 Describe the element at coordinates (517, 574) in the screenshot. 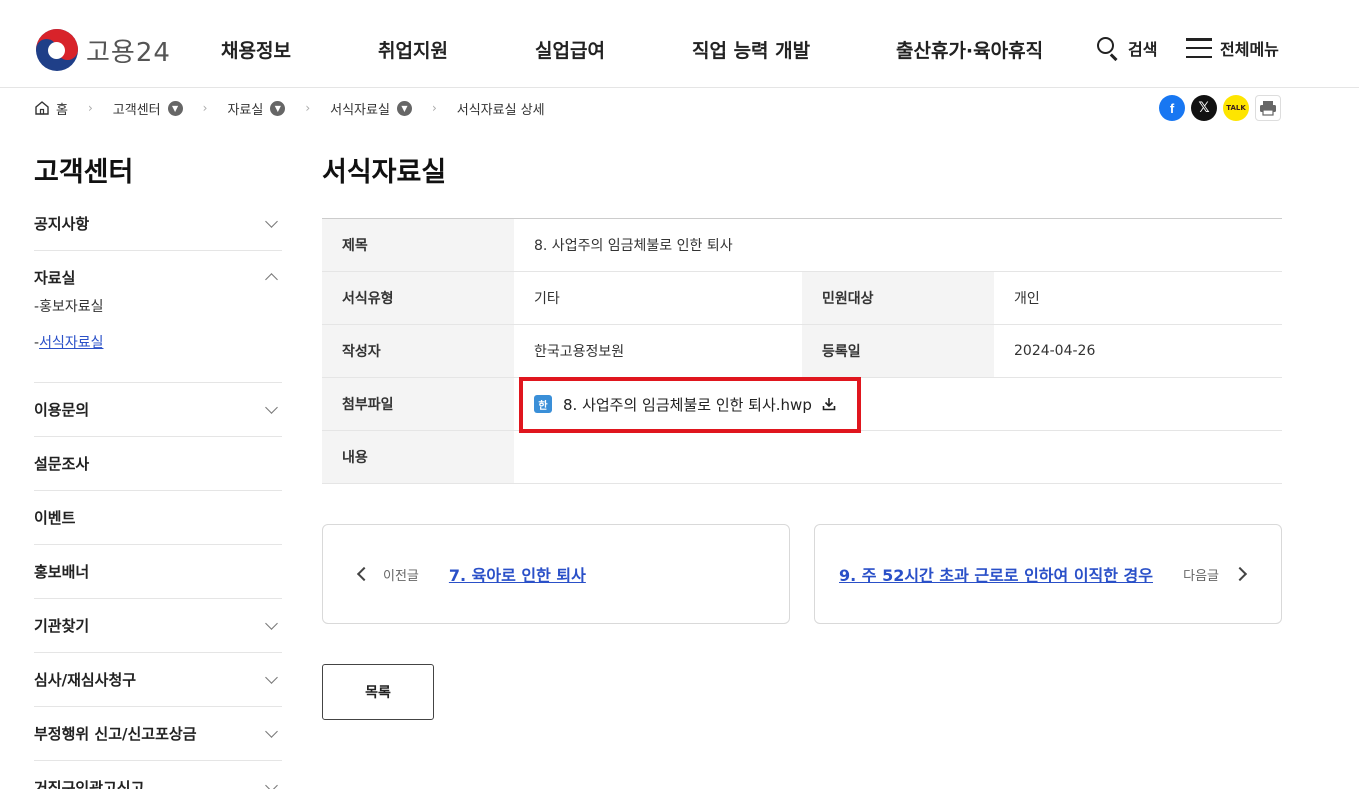

I see `prev-post-link: 7. 육아로 인한 퇴사` at that location.